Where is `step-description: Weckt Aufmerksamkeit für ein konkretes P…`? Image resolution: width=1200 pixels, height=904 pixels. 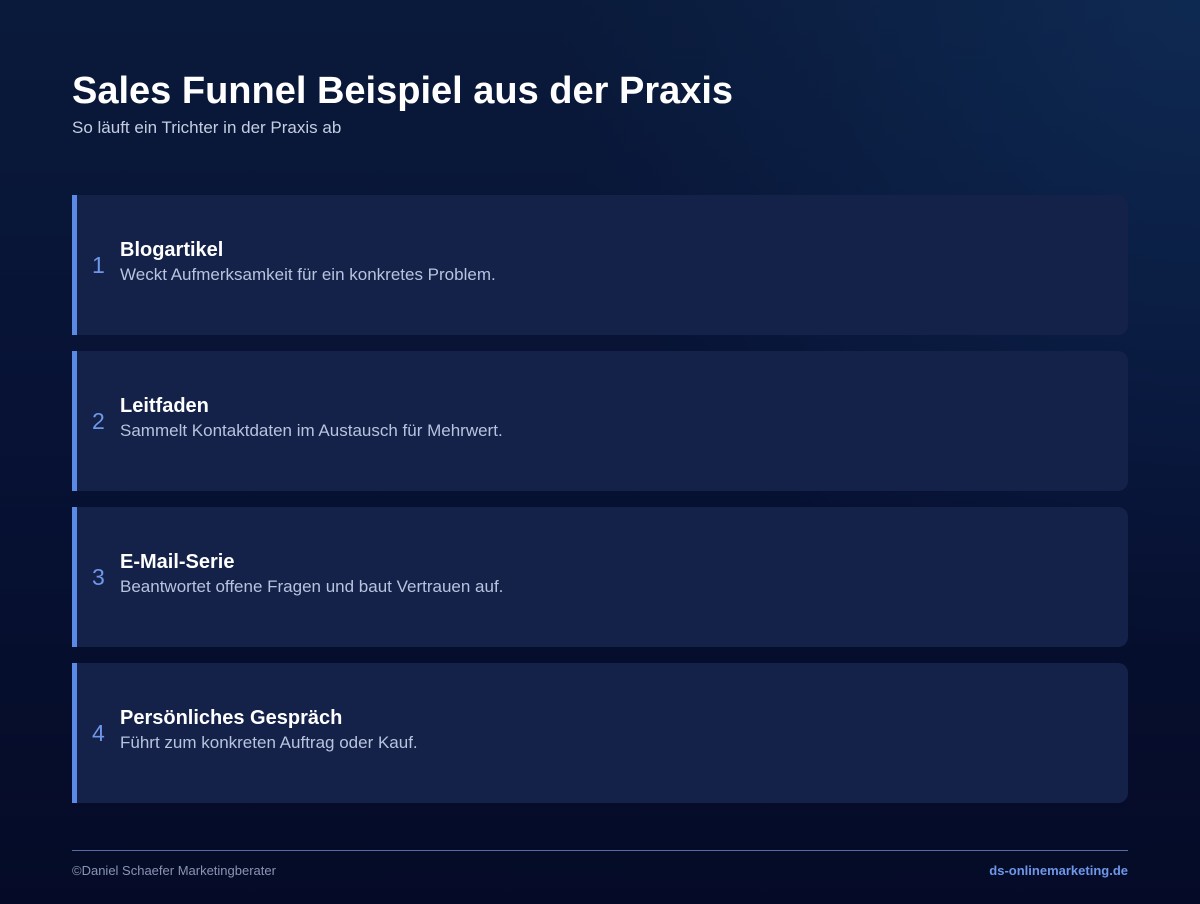
step-description: Weckt Aufmerksamkeit für ein konkretes P… is located at coordinates (308, 274).